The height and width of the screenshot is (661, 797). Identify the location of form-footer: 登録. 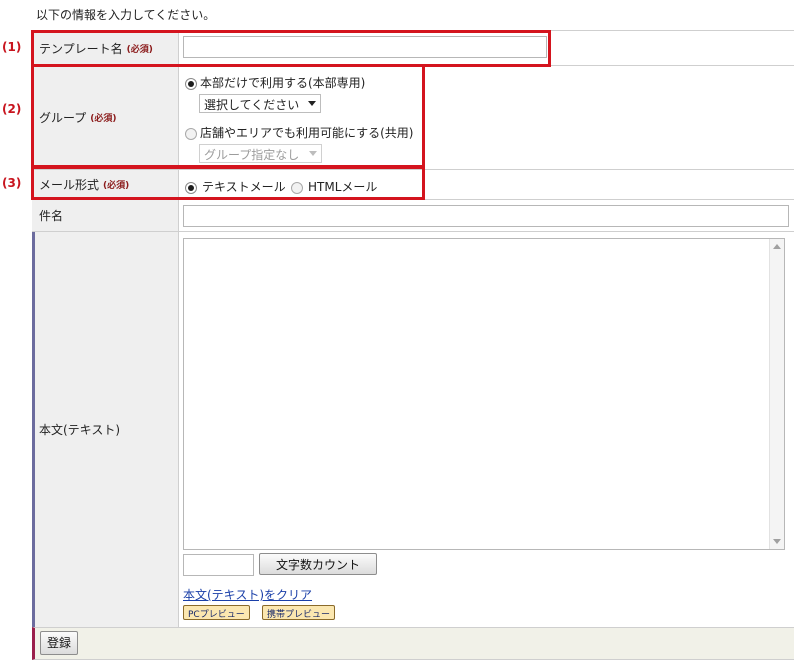
(413, 643).